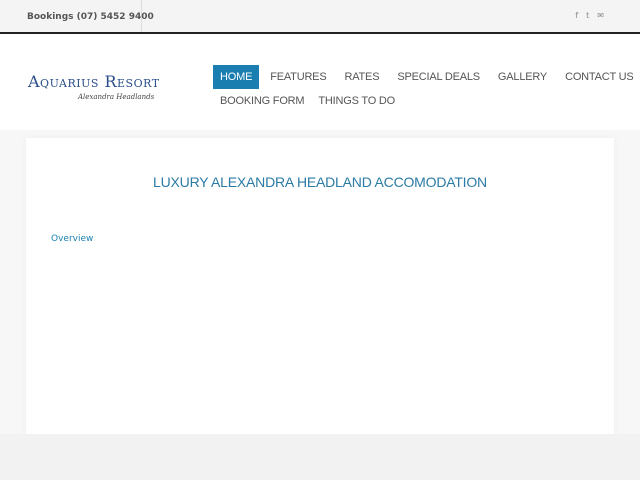 The height and width of the screenshot is (480, 640). Describe the element at coordinates (413, 101) in the screenshot. I see `nav-row-2: BOOKING FORM THINGS TO DO` at that location.